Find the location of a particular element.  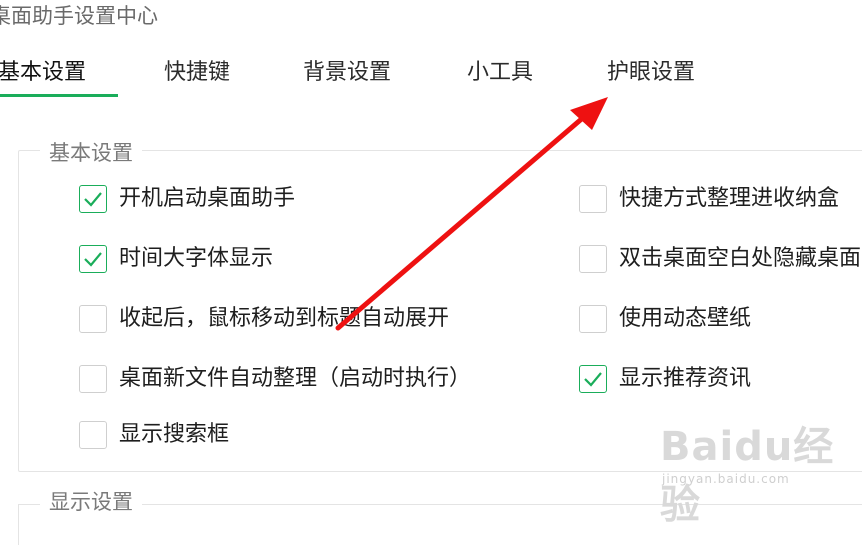

tab-hotkeys: 快捷键 is located at coordinates (197, 70).